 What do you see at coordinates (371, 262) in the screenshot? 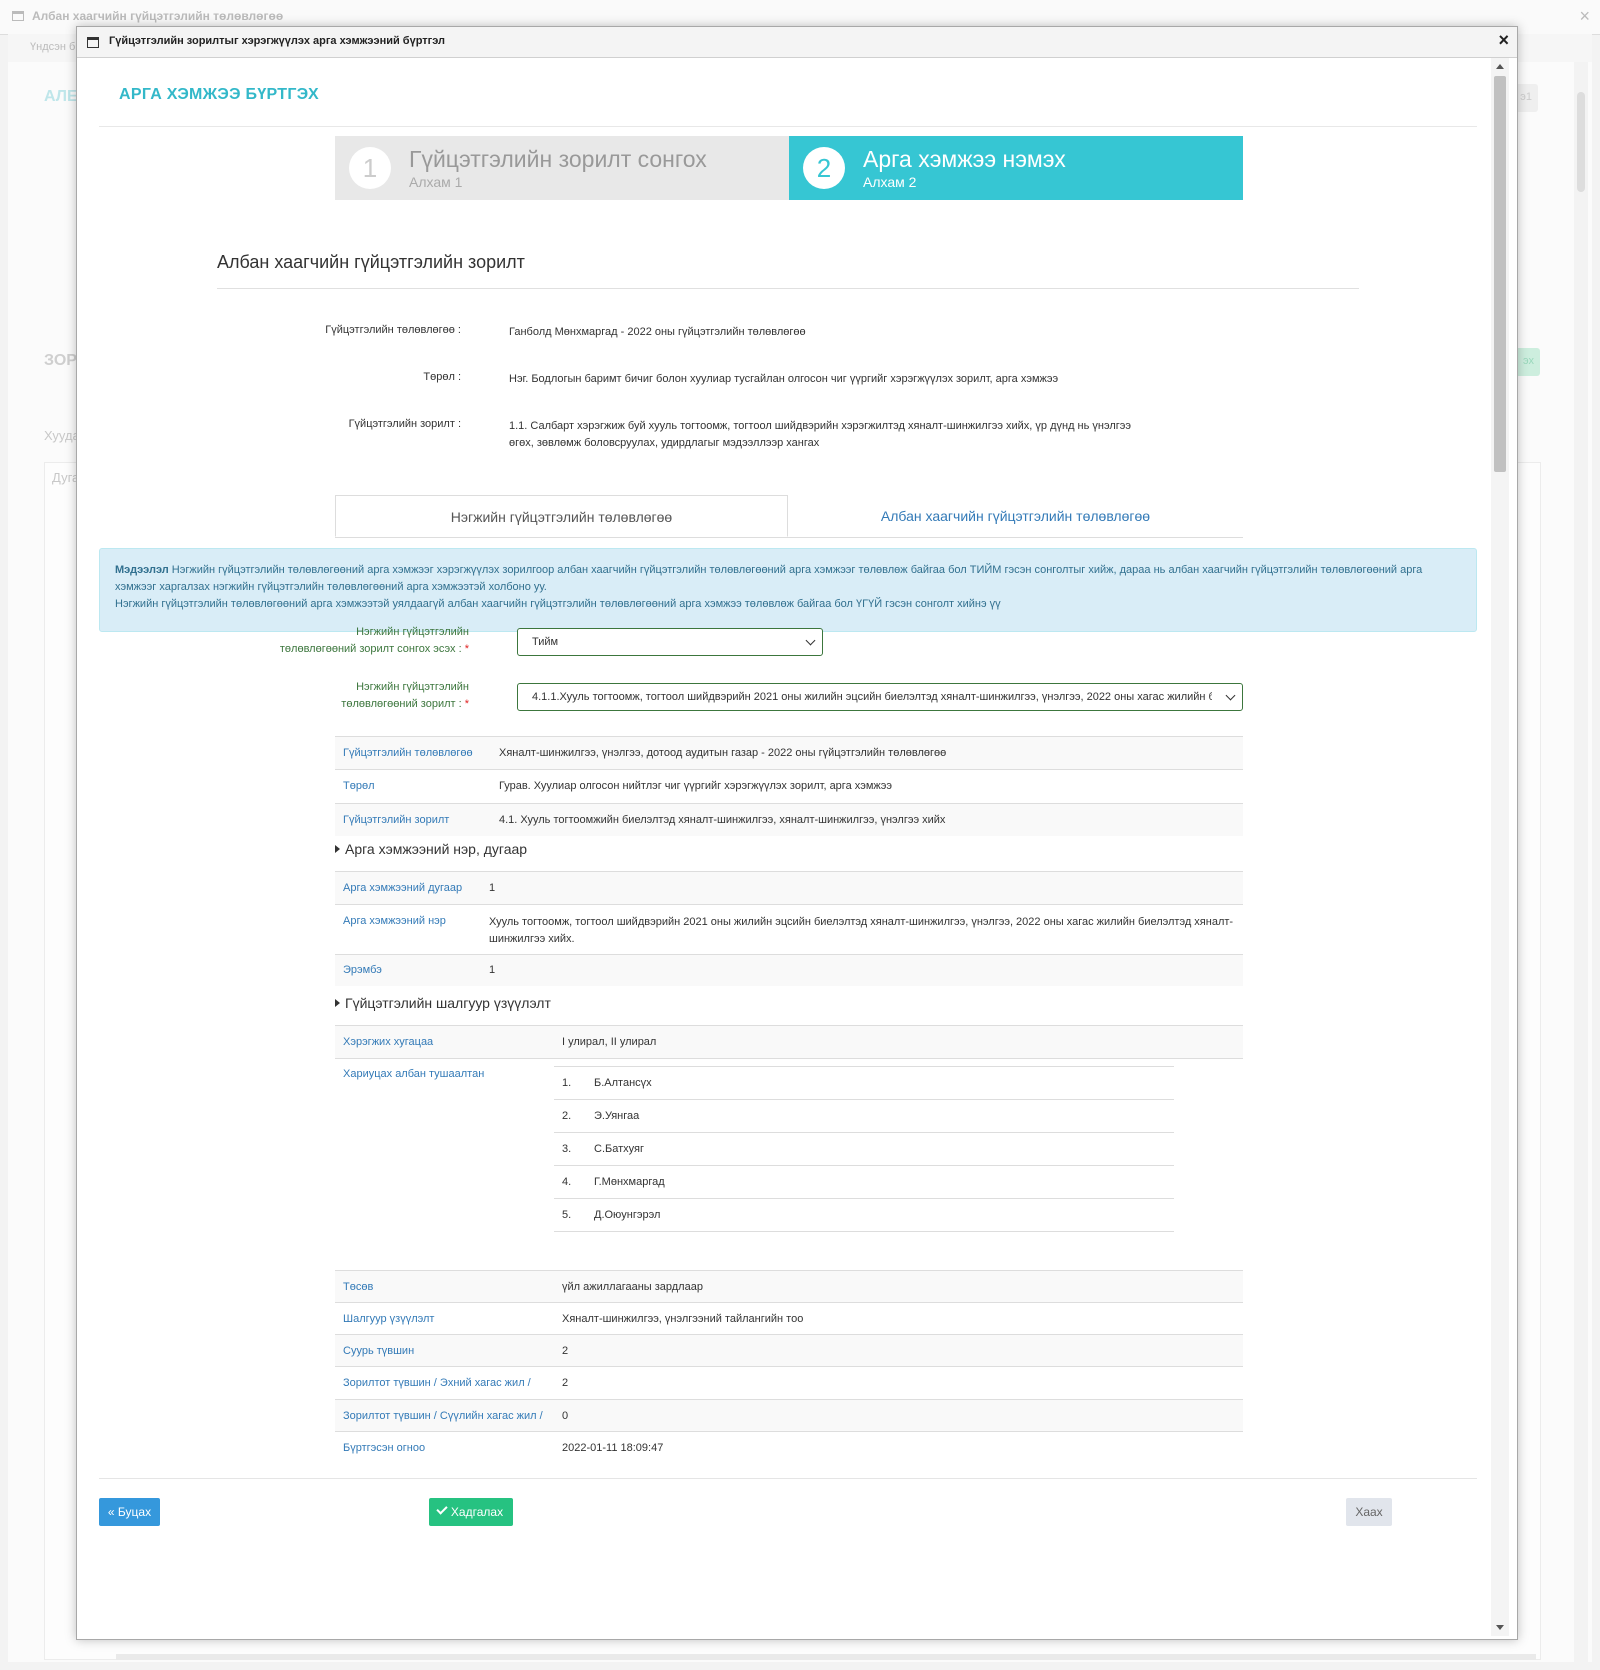
I see `section-title: Албан хаагчийн гүйцэтгэлийн зорилт` at bounding box center [371, 262].